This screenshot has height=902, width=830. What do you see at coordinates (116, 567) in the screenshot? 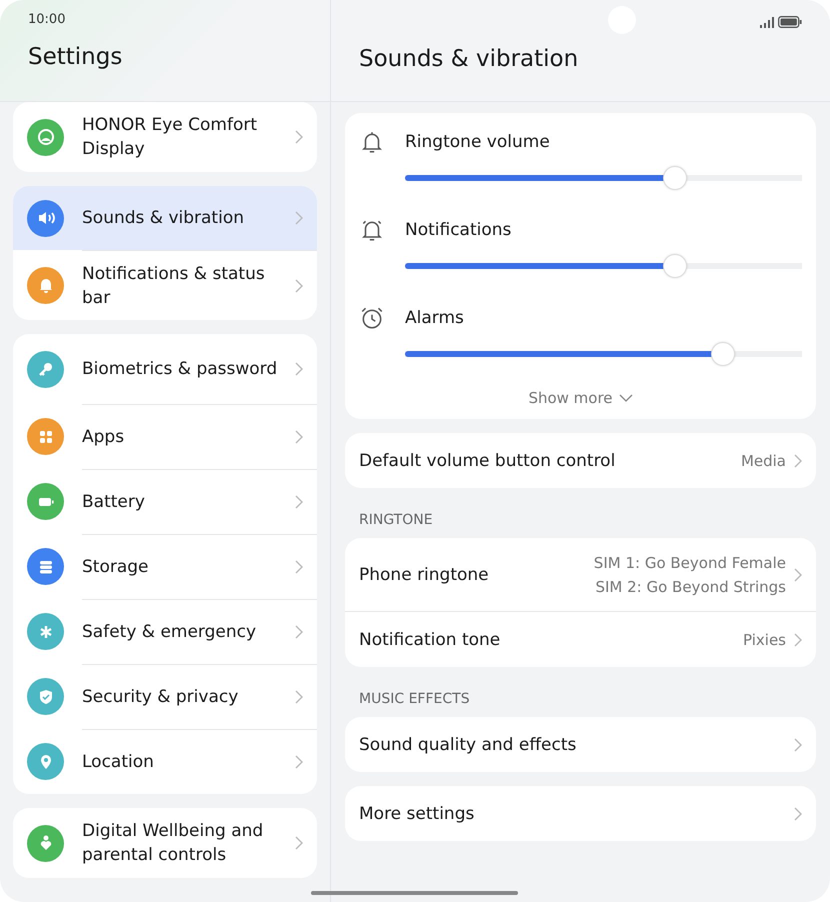
I see `item-label: Storage` at bounding box center [116, 567].